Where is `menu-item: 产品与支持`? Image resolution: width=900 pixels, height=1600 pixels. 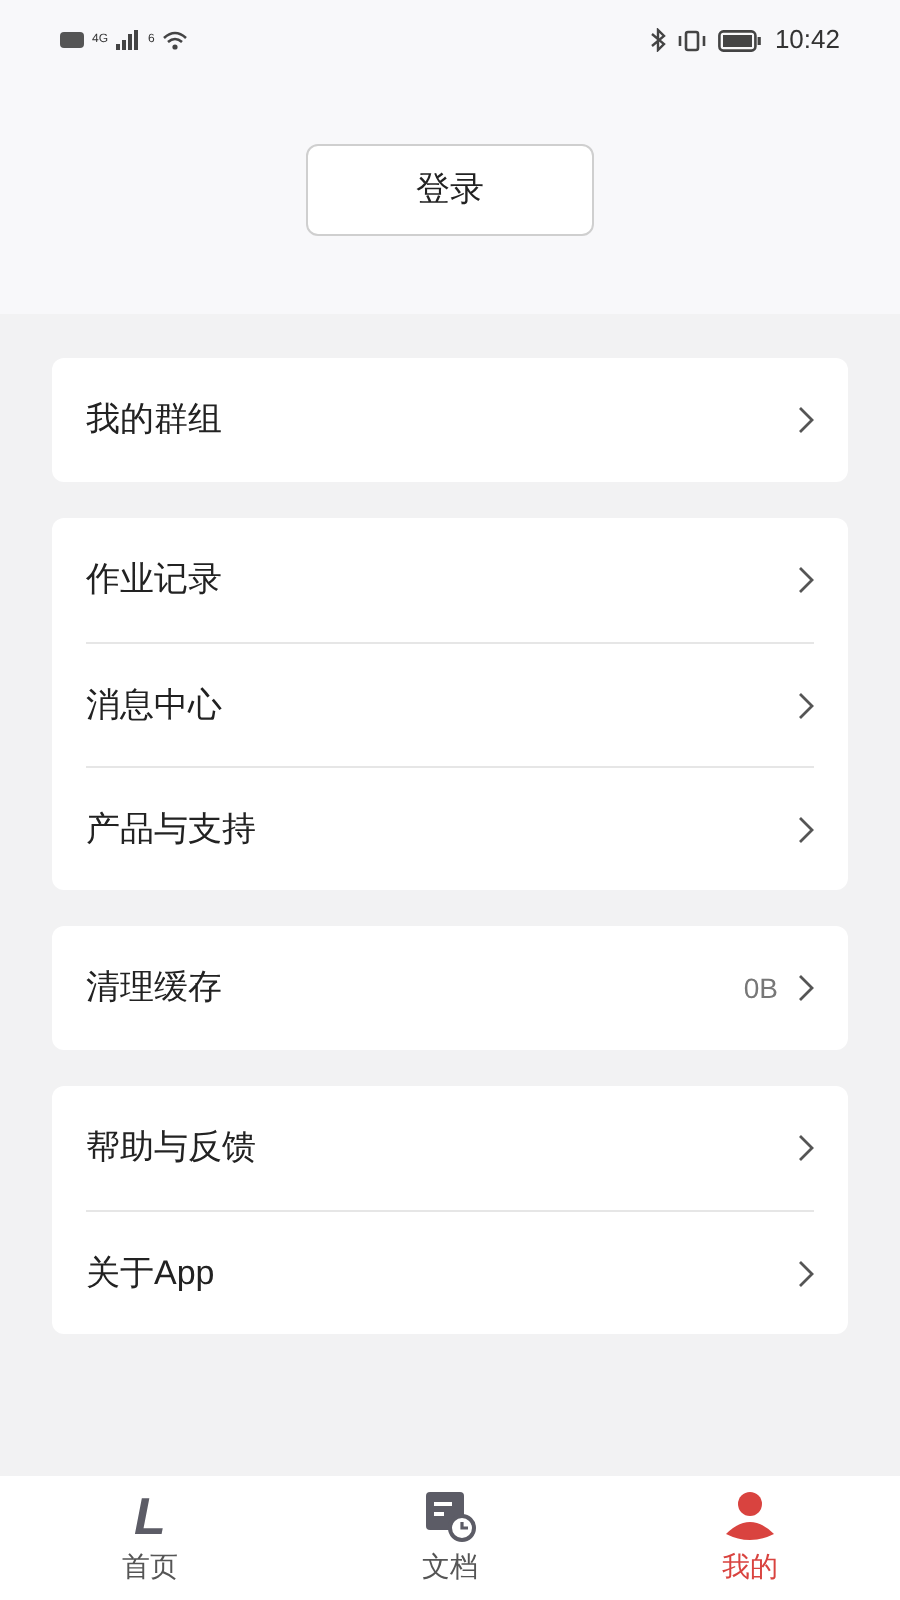 menu-item: 产品与支持 is located at coordinates (450, 828).